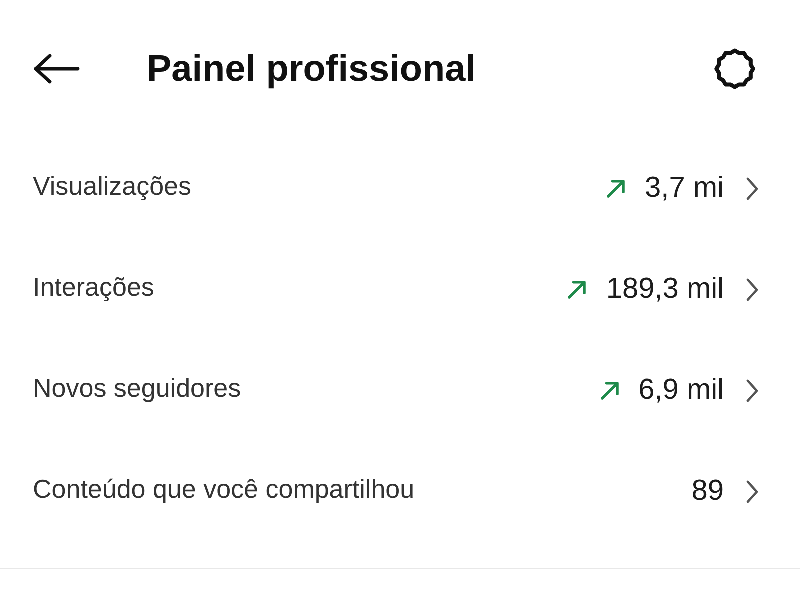  I want to click on metric-label: Conteúdo que você compartilhou, so click(224, 489).